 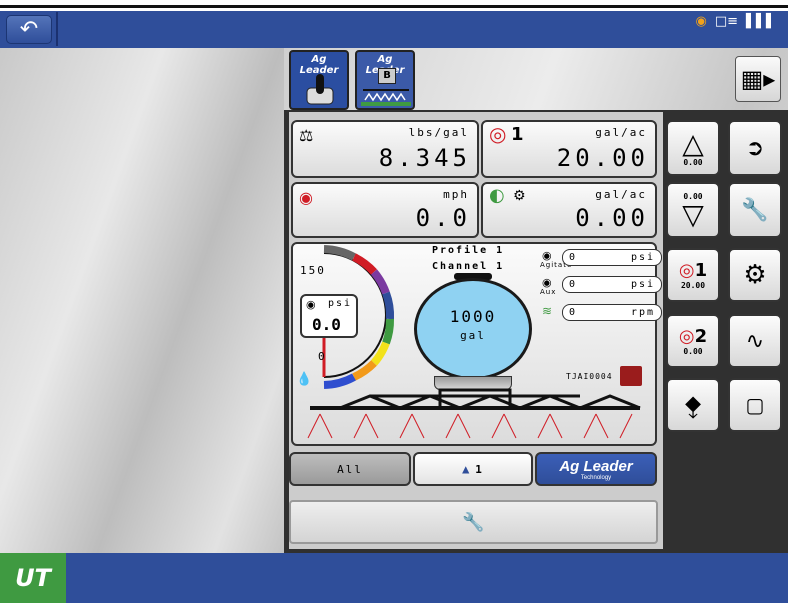 I want to click on toggle-switch-icon, so click(x=320, y=89).